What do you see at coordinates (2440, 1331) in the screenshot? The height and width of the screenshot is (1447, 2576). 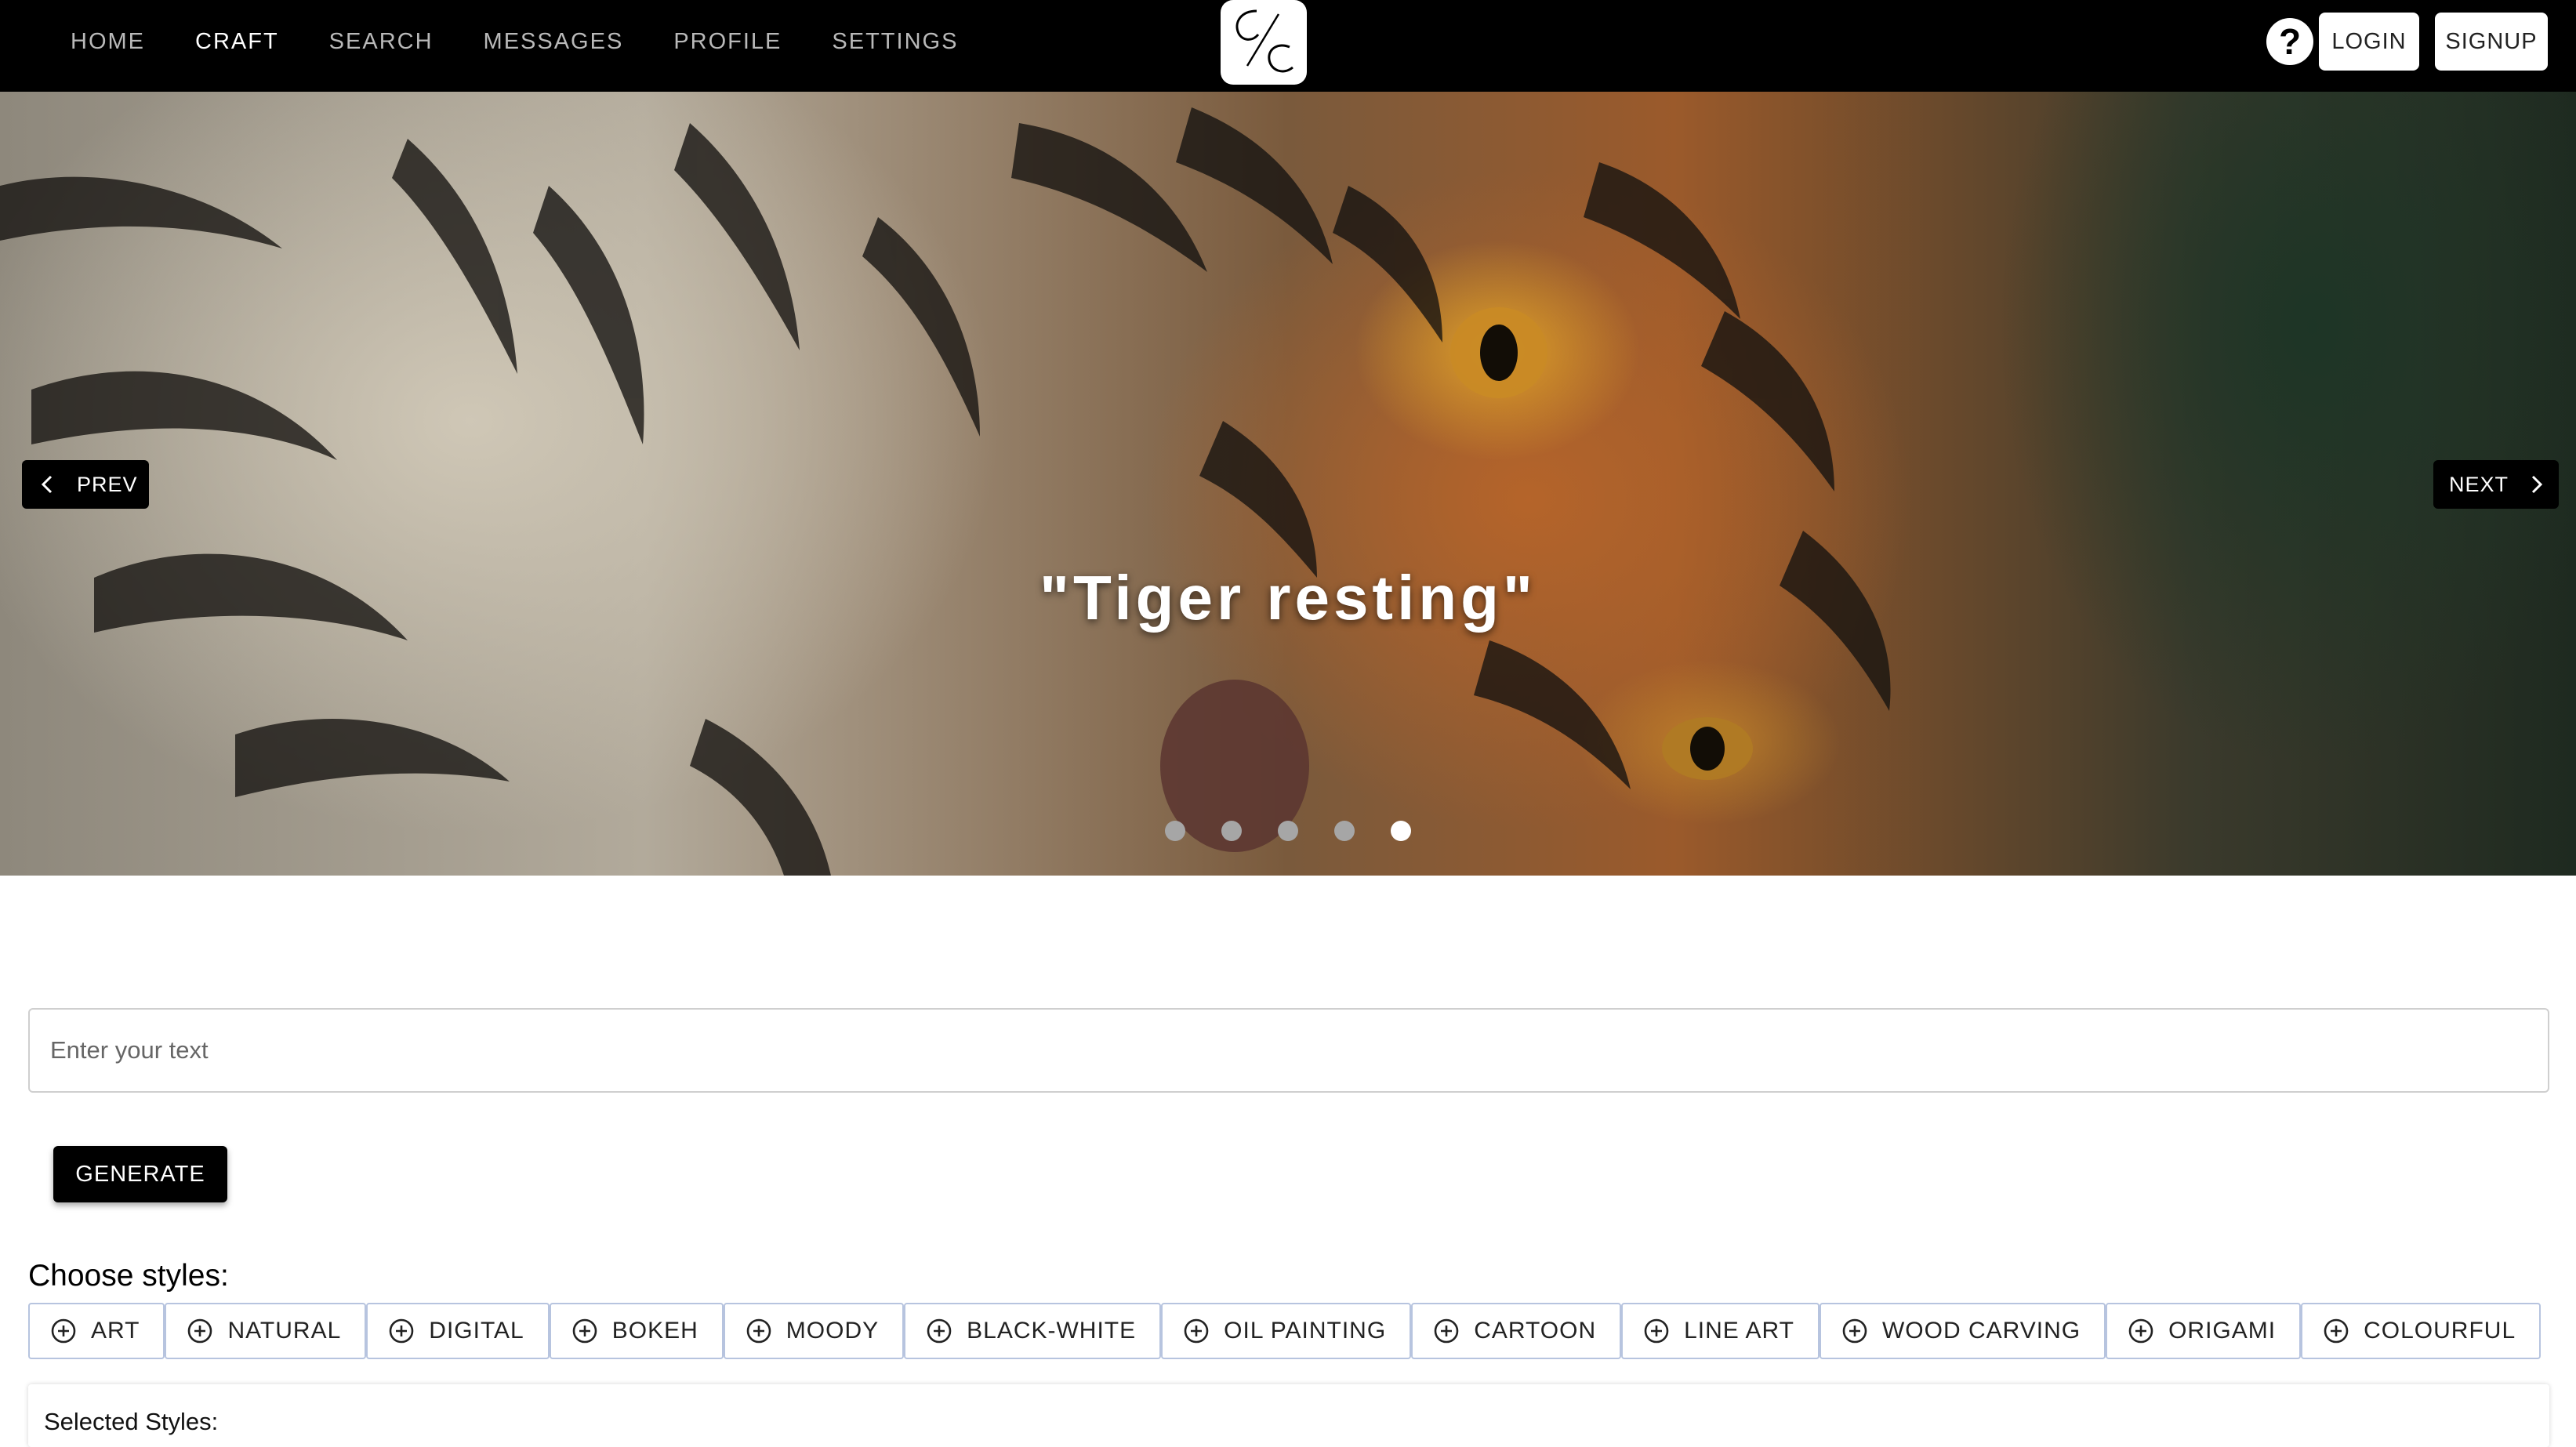 I see `style-chip-label: COLOURFUL` at bounding box center [2440, 1331].